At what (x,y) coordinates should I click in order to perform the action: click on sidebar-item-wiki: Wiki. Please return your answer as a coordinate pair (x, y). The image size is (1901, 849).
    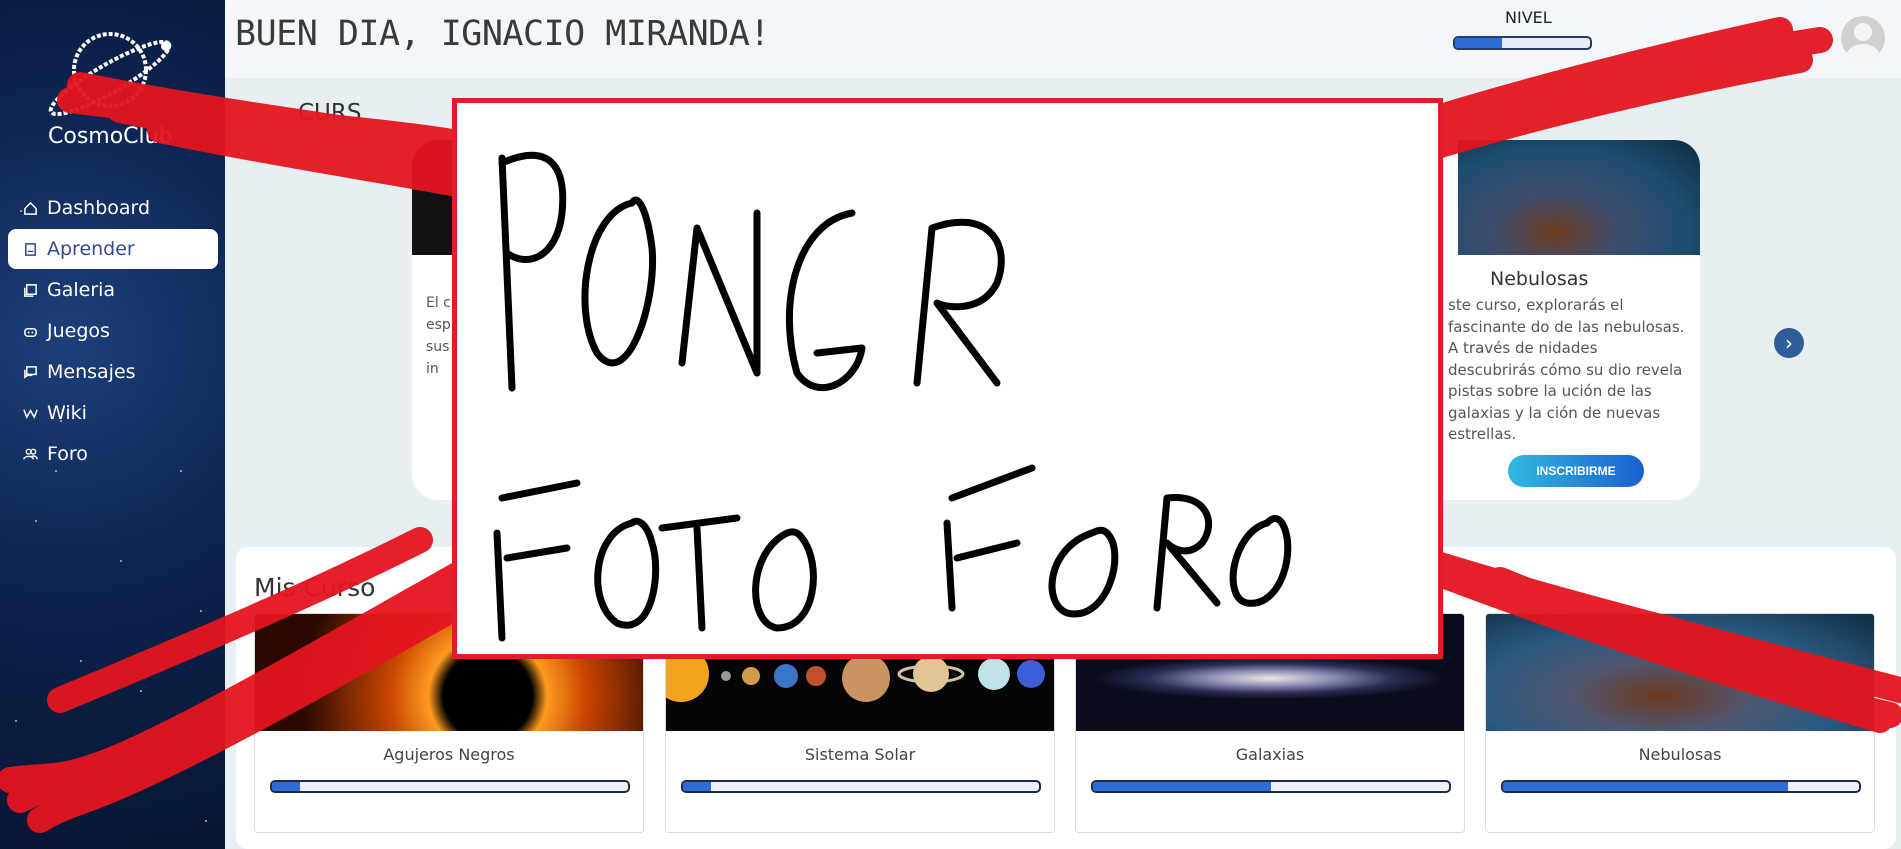
    Looking at the image, I should click on (113, 413).